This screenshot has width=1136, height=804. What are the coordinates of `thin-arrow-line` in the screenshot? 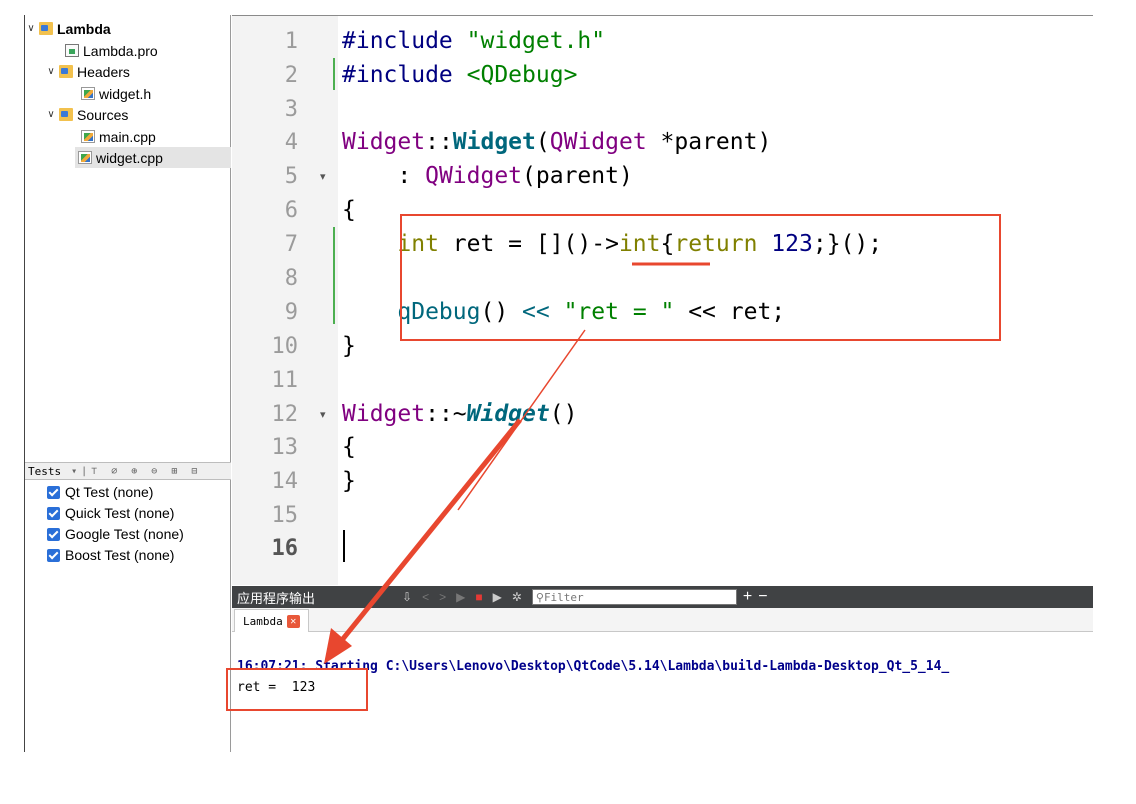 It's located at (521, 420).